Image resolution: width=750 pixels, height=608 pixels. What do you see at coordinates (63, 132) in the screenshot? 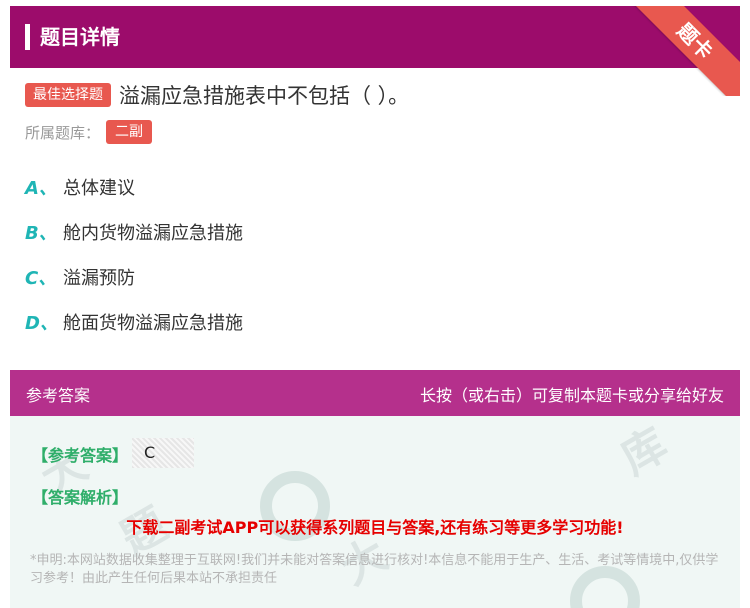
I see `bank-label: 所属题库：` at bounding box center [63, 132].